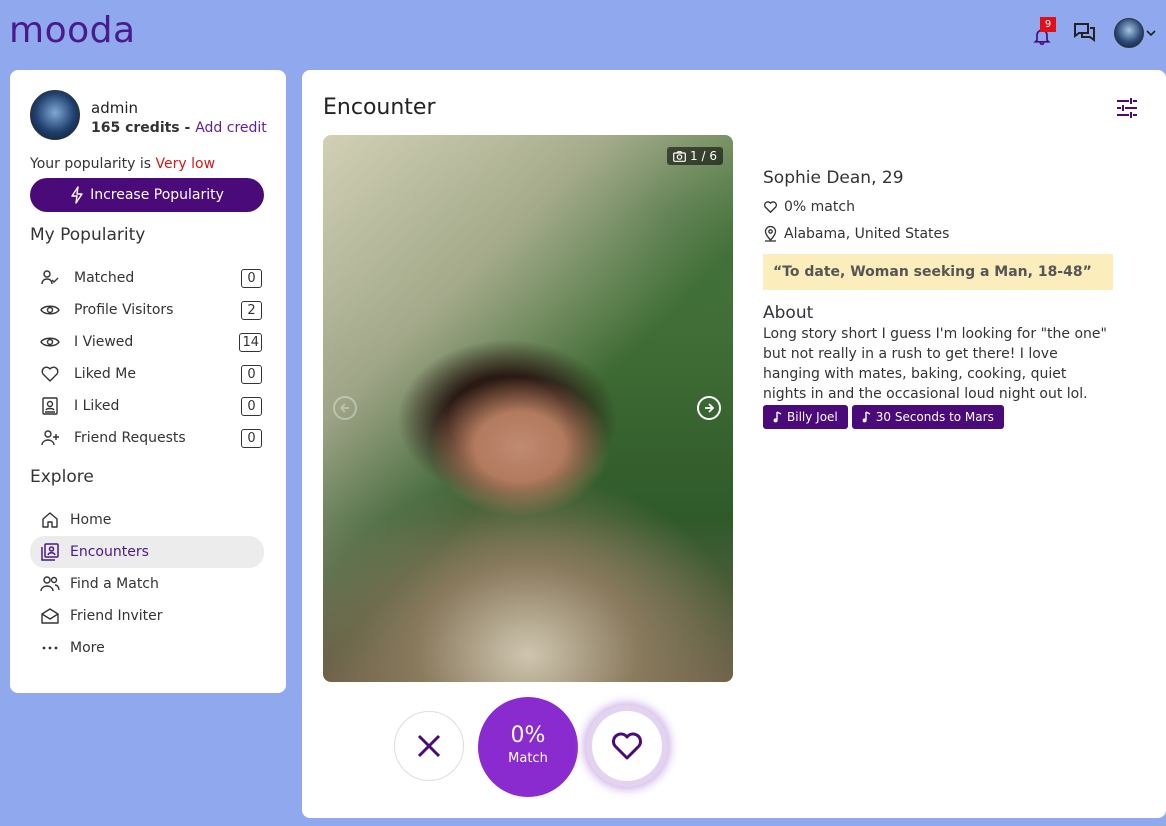  What do you see at coordinates (88, 235) in the screenshot?
I see `my-popularity-heading: My Popularity` at bounding box center [88, 235].